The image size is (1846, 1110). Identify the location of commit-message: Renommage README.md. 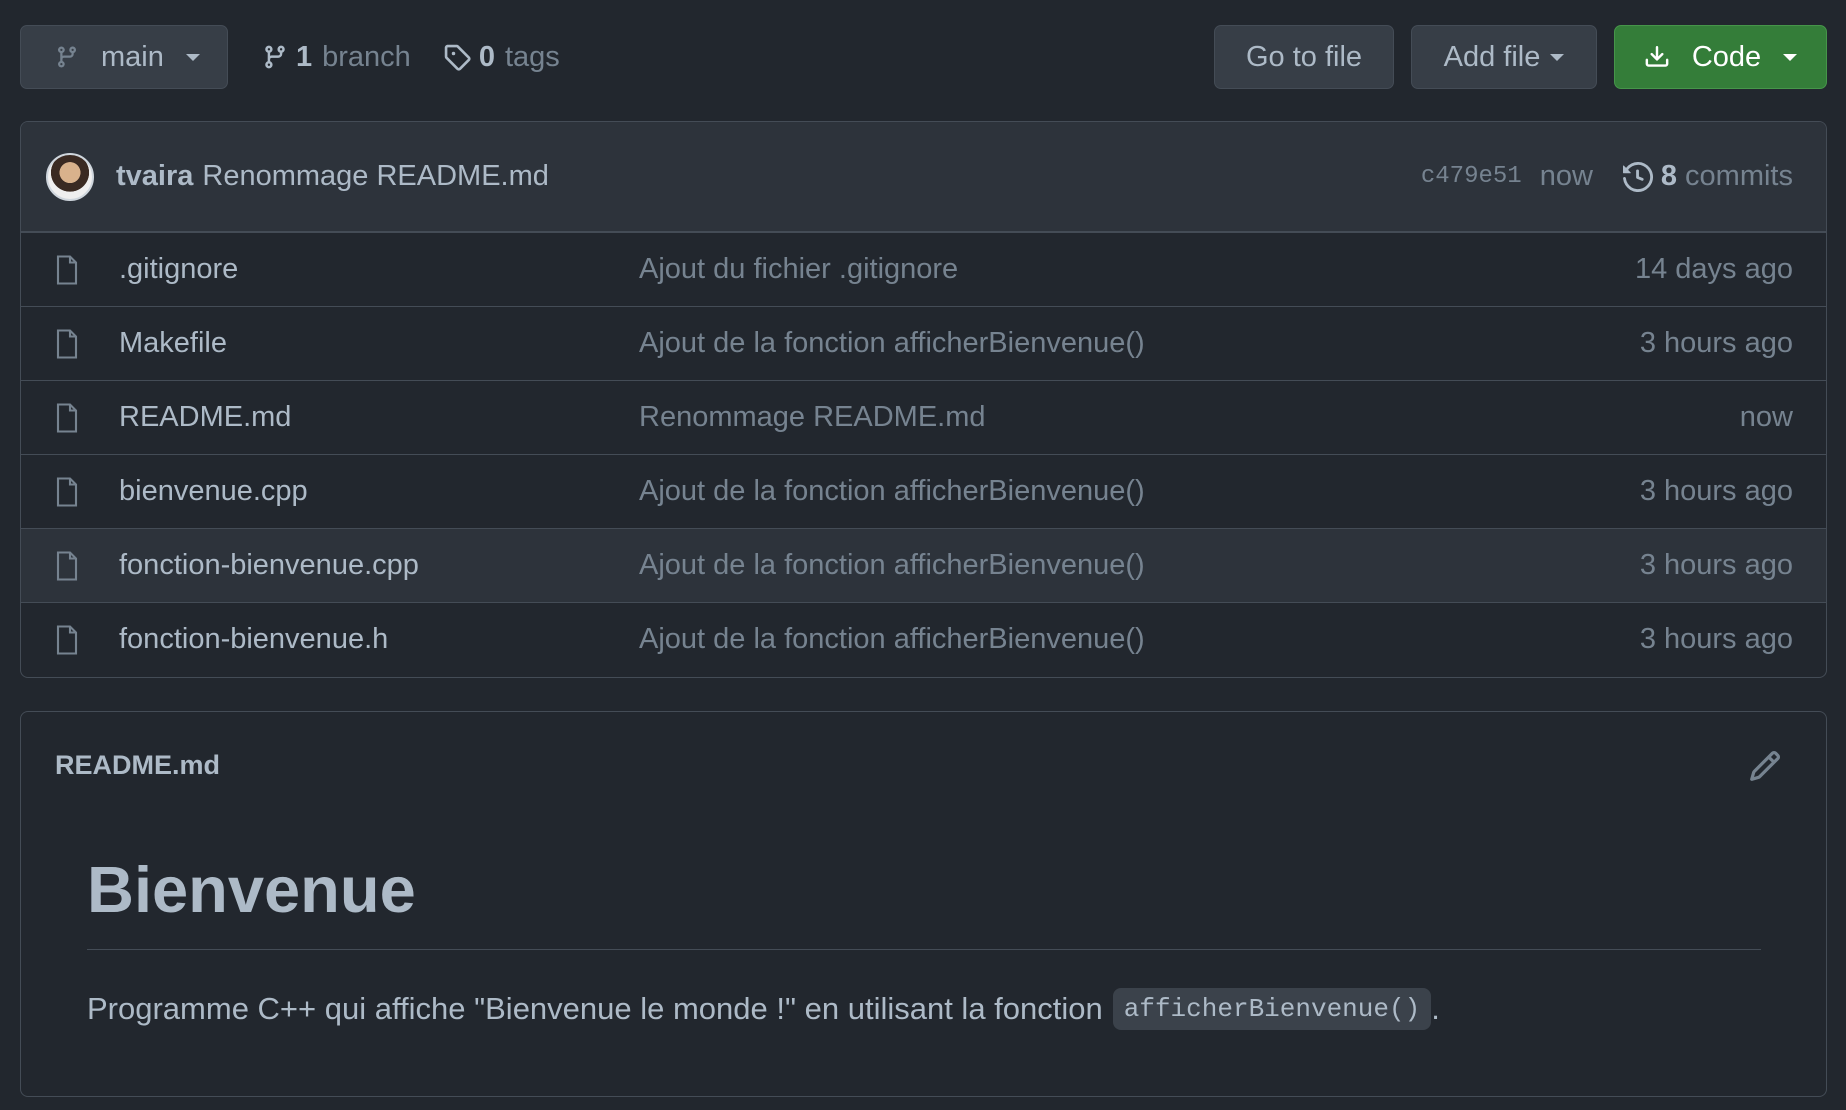
(375, 176).